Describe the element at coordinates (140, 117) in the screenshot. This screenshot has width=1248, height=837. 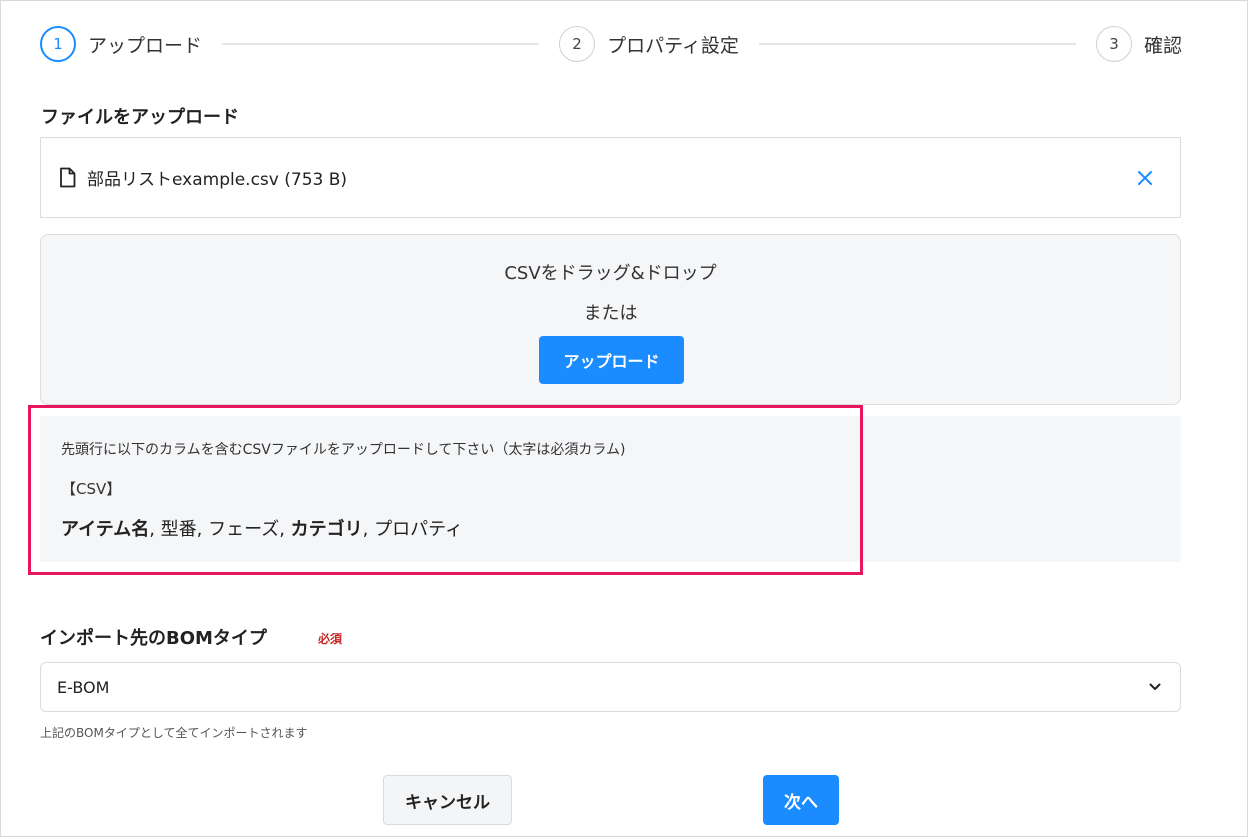
I see `section-title: ファイルをアップロード` at that location.